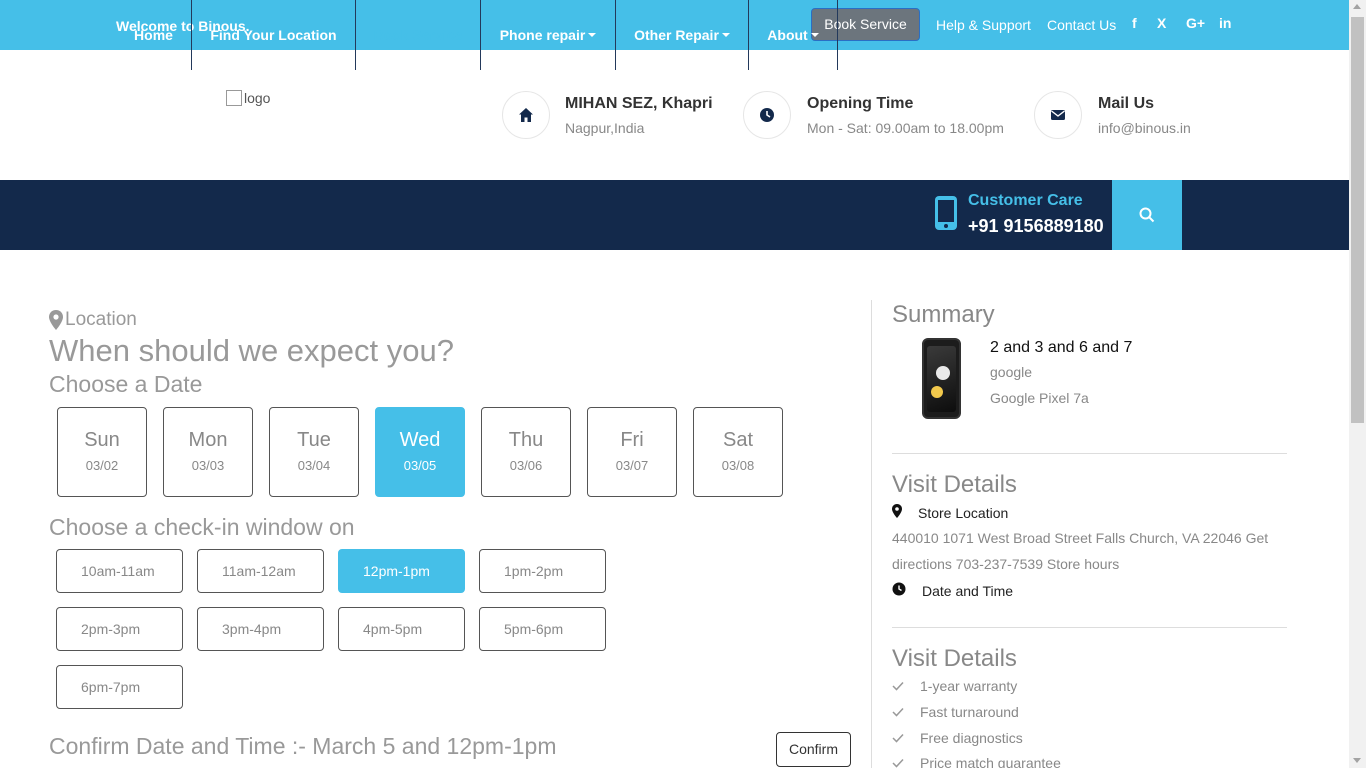 The image size is (1366, 768). Describe the element at coordinates (1161, 23) in the screenshot. I see `x-twitter-icon: X` at that location.